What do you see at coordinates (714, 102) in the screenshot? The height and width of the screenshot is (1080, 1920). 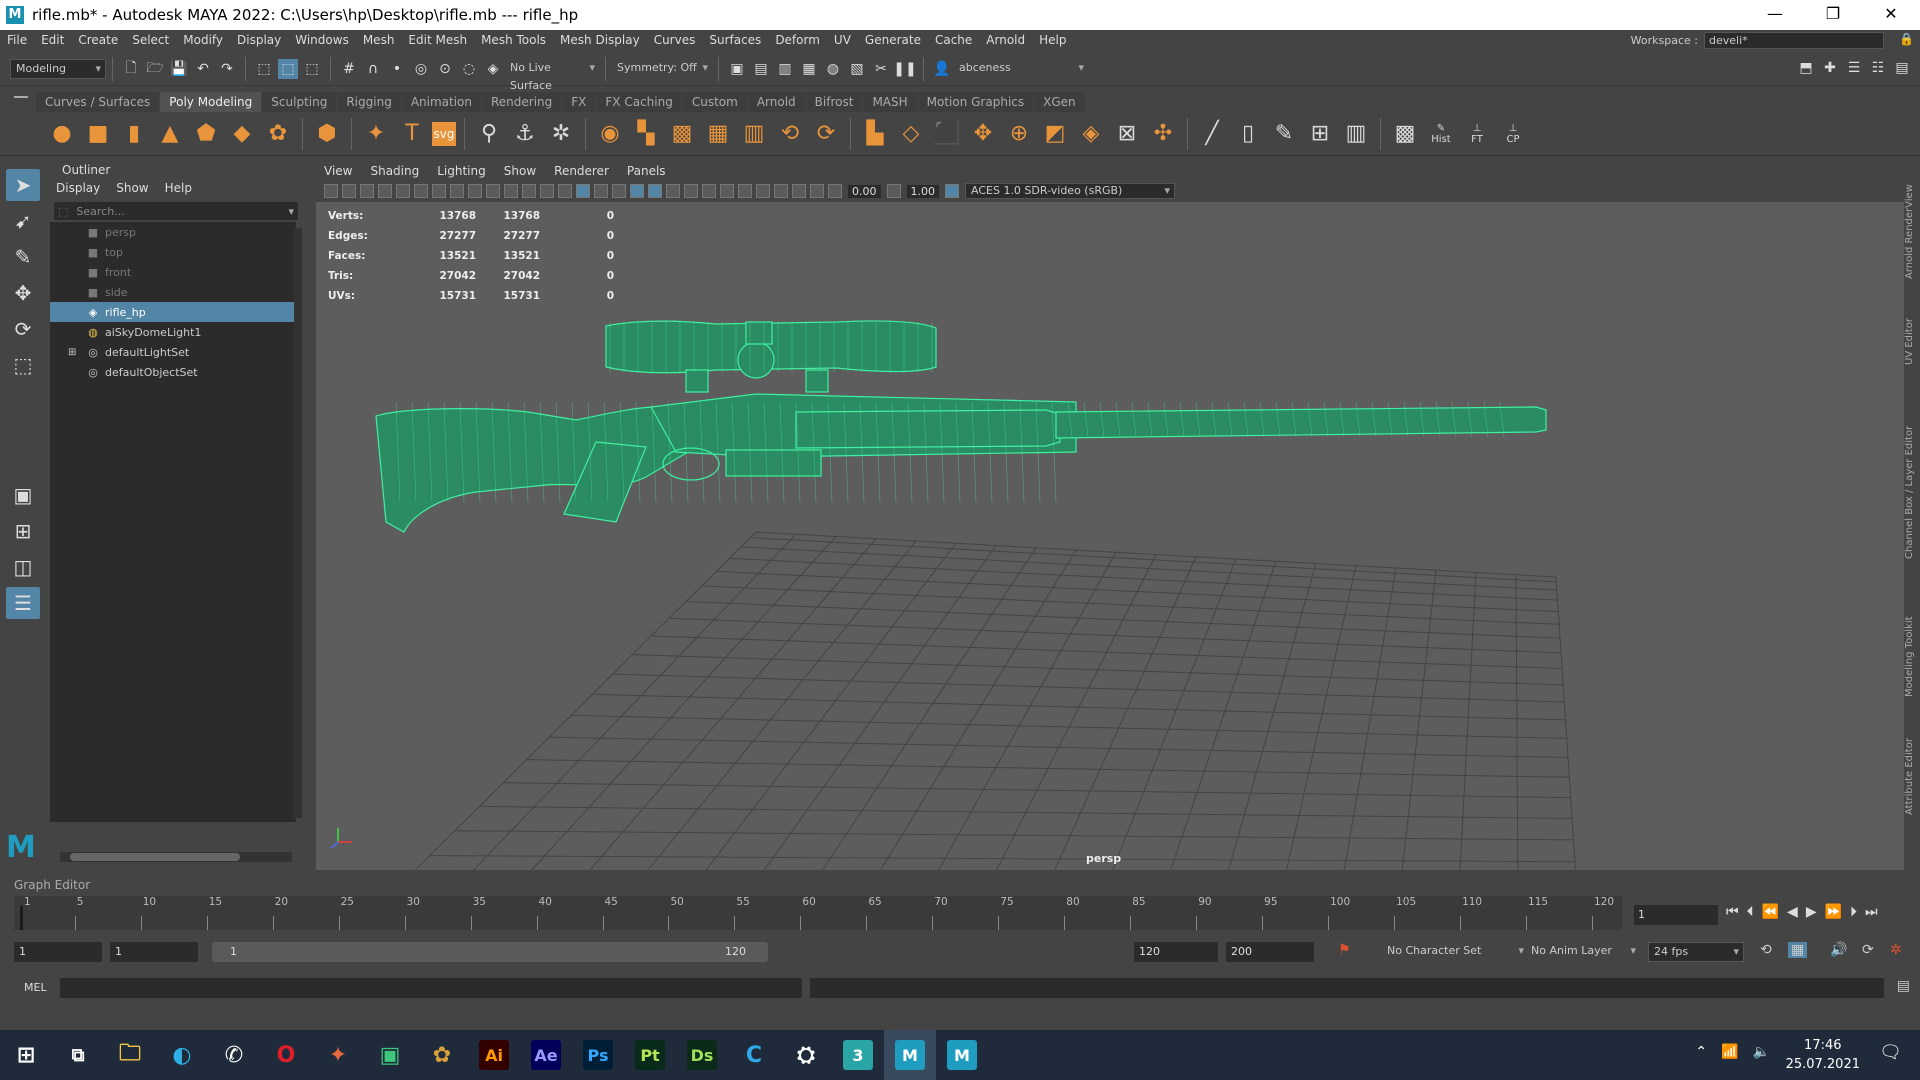 I see `shelf-tab-custom: Custom` at bounding box center [714, 102].